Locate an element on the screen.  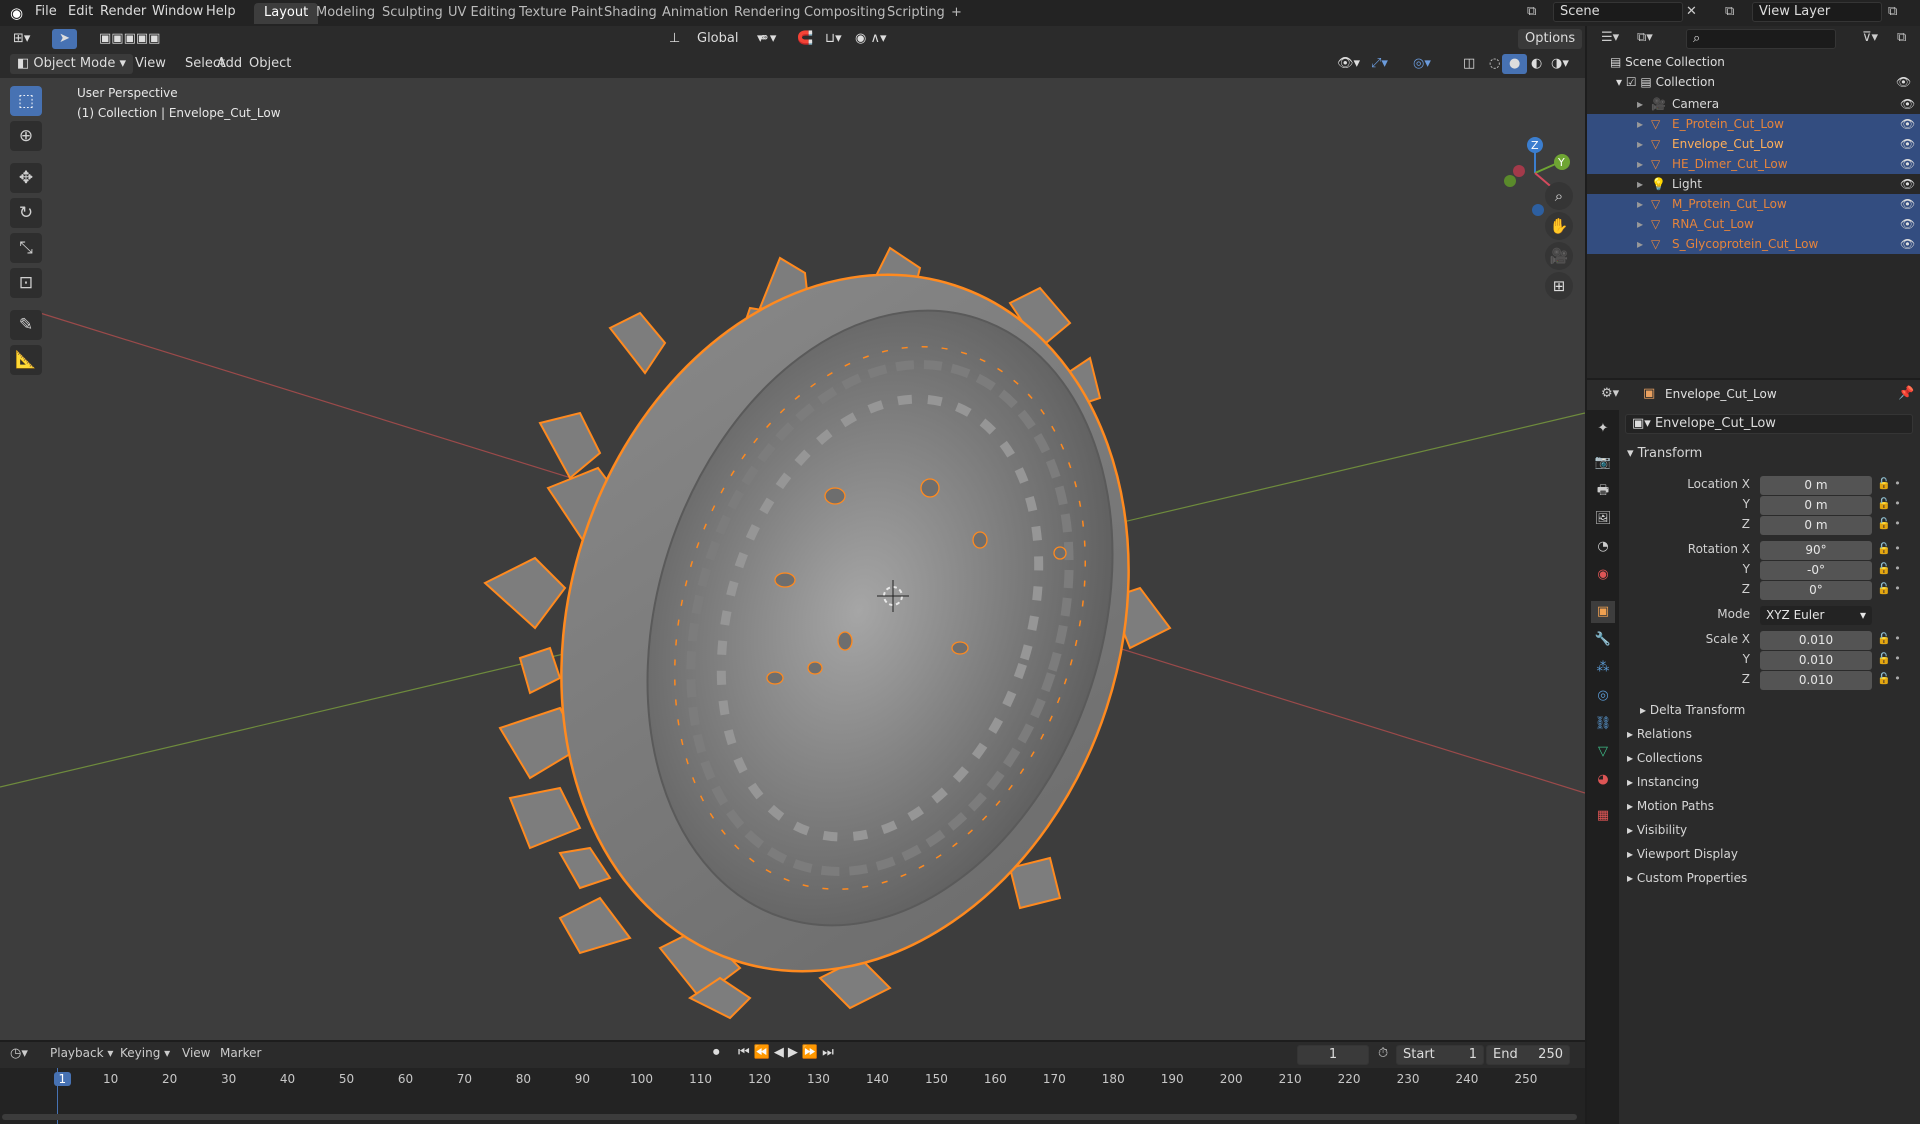
menu-view: View is located at coordinates (150, 64).